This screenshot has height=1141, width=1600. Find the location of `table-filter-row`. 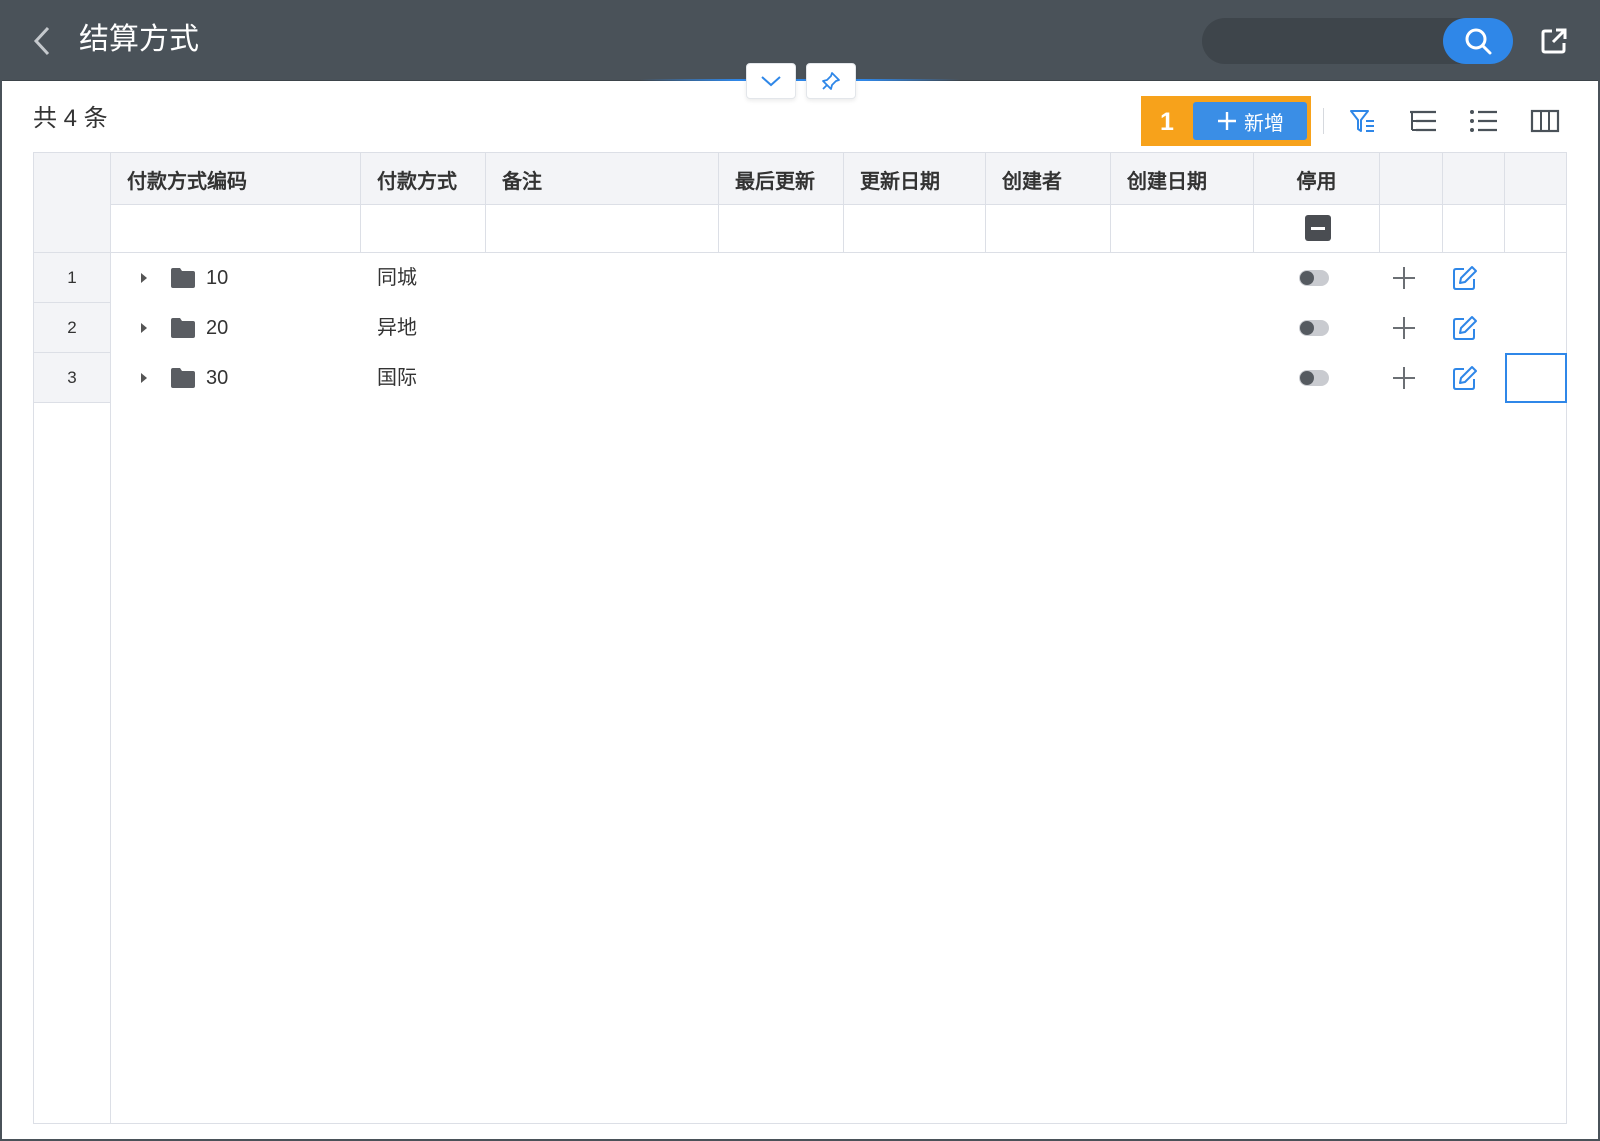

table-filter-row is located at coordinates (800, 229).